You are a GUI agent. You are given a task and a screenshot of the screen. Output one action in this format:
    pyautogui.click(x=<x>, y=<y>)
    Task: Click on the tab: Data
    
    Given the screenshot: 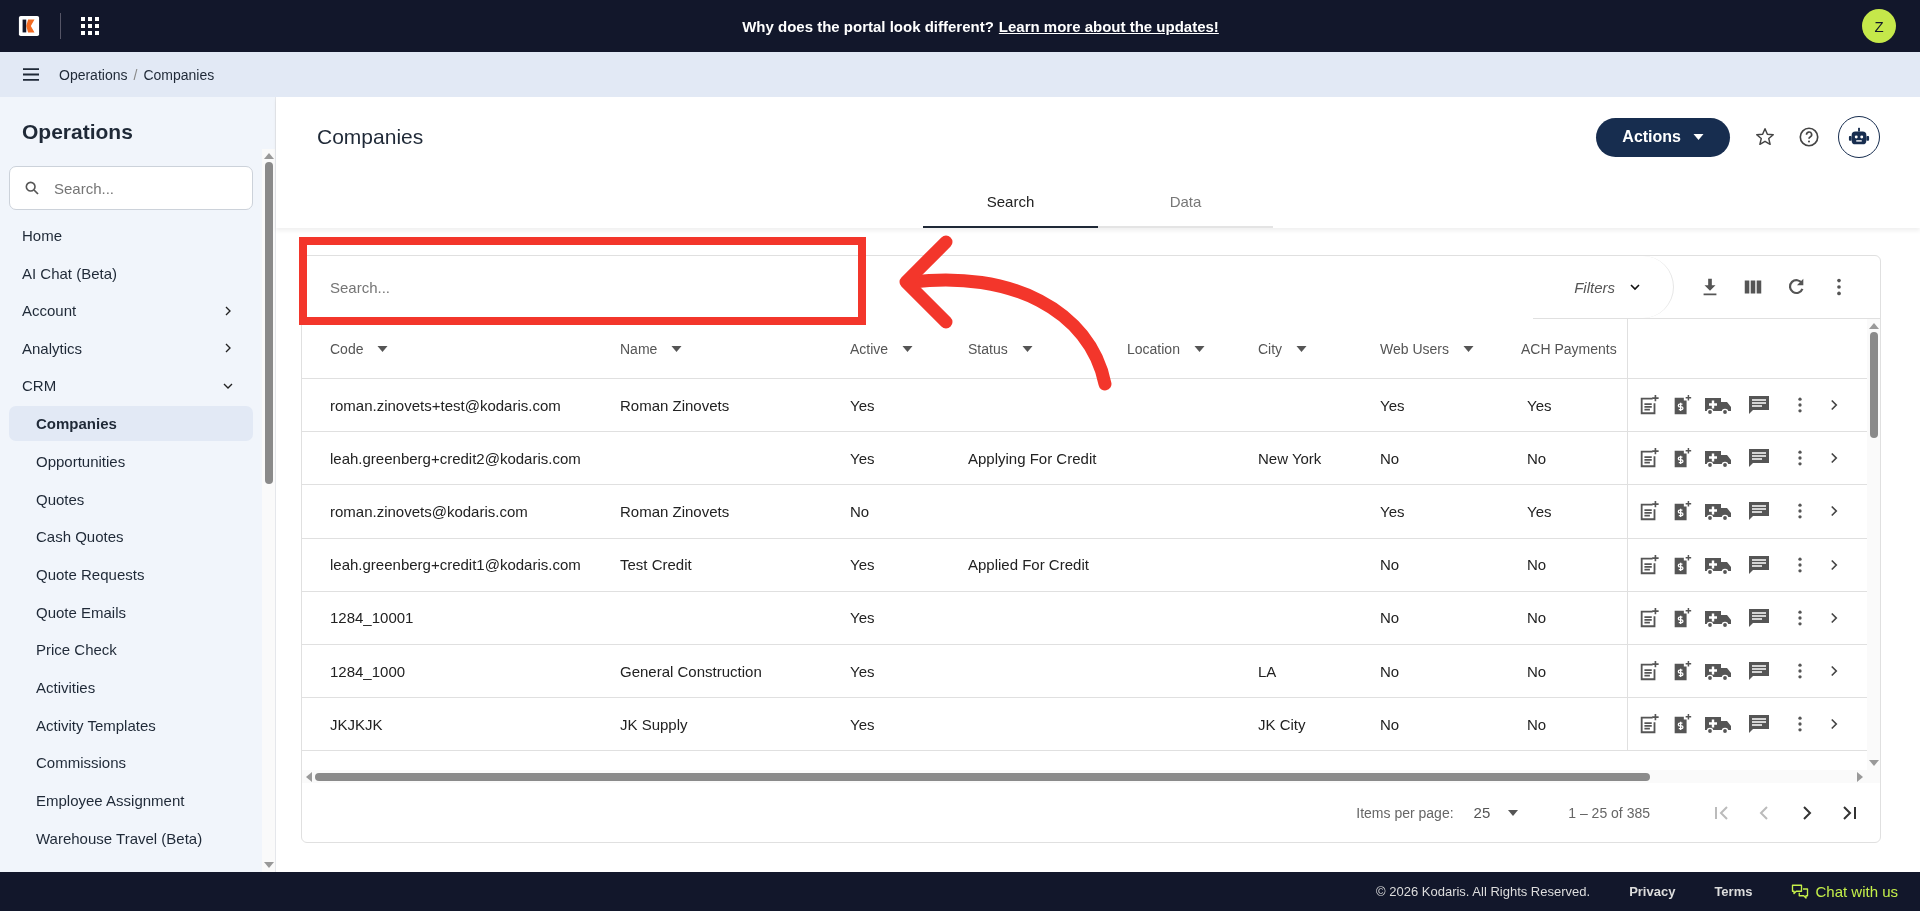 What is the action you would take?
    pyautogui.click(x=1185, y=202)
    